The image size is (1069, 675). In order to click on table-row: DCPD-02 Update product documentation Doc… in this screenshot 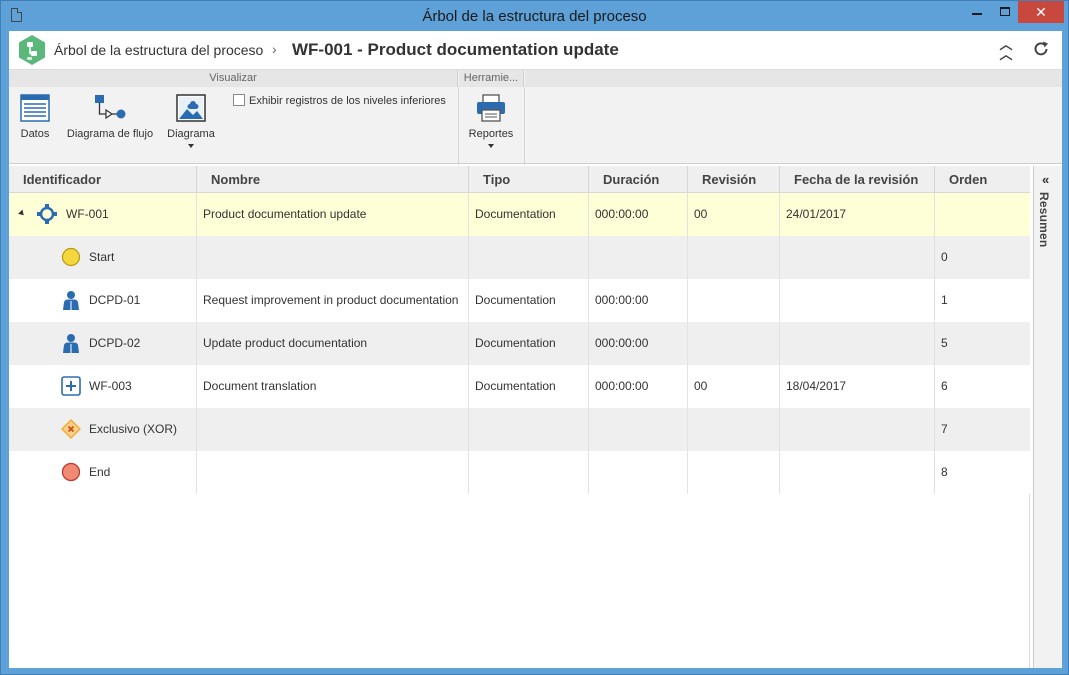, I will do `click(519, 343)`.